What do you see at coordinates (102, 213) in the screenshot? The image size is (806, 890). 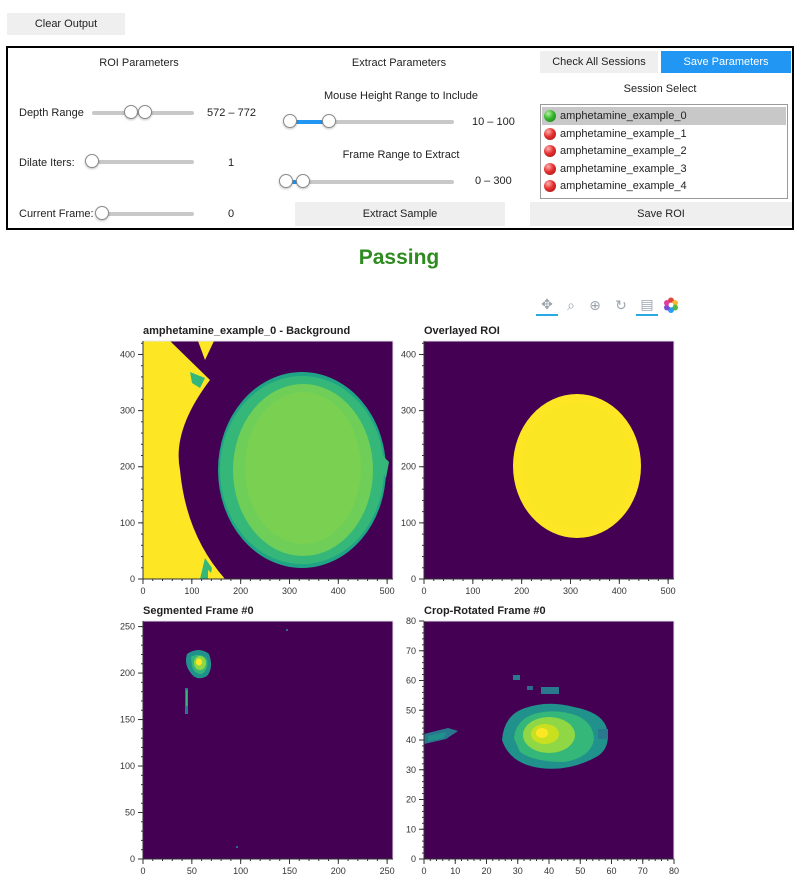 I see `current-frame-handle` at bounding box center [102, 213].